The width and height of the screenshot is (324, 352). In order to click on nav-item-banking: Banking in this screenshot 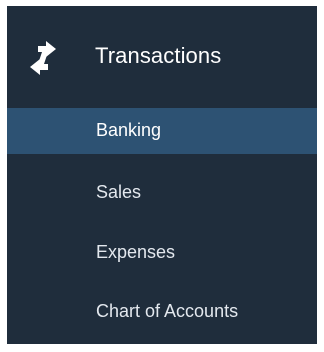, I will do `click(162, 131)`.